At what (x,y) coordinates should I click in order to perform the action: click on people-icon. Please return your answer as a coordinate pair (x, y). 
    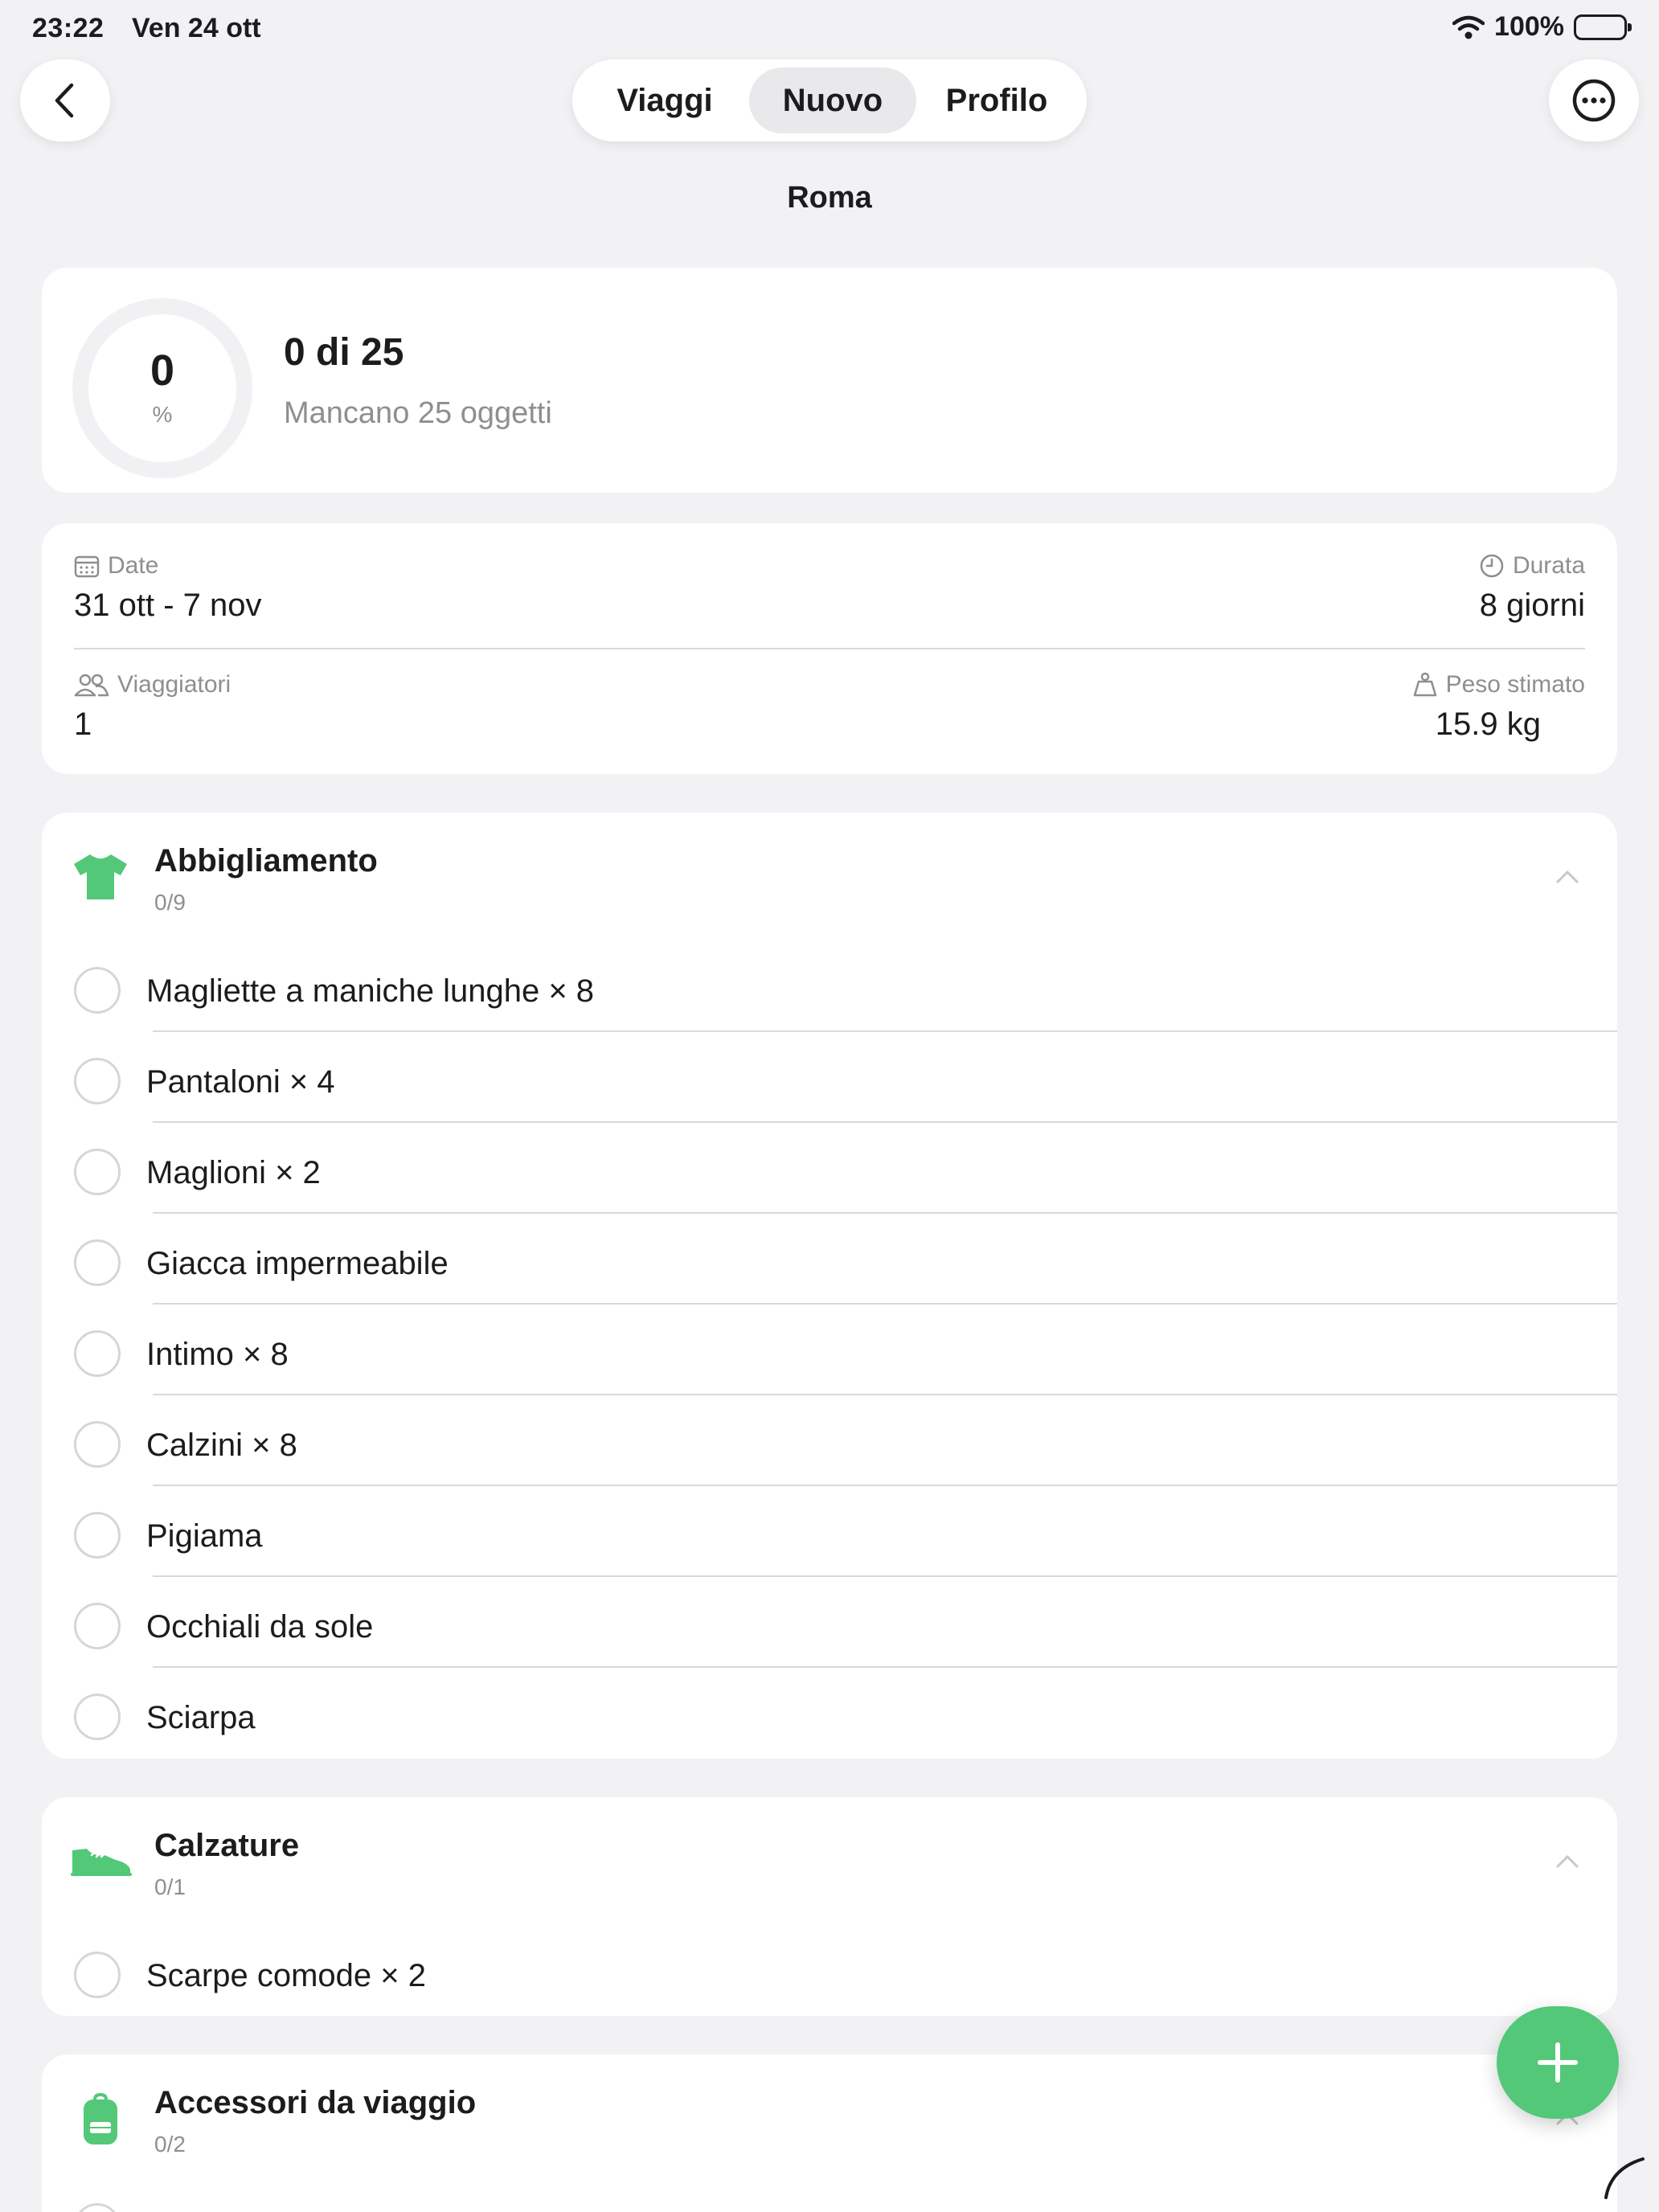
    Looking at the image, I should click on (91, 685).